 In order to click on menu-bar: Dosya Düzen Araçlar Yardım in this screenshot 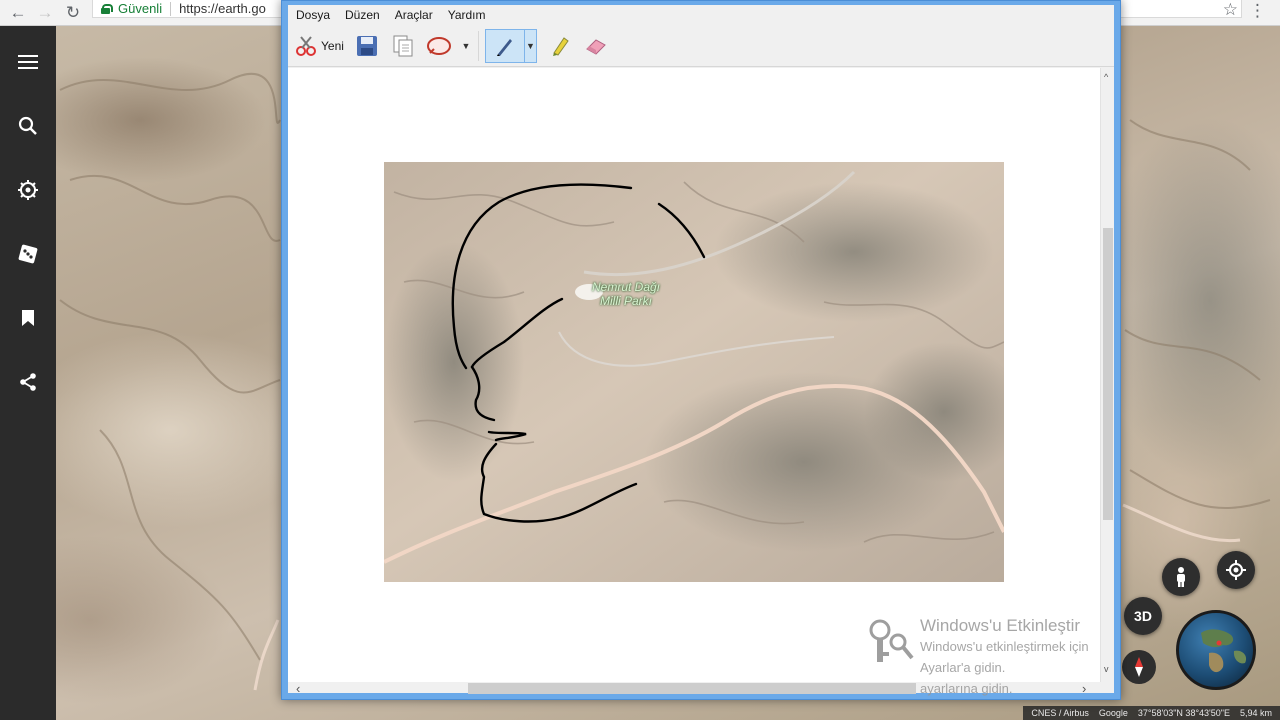, I will do `click(701, 15)`.